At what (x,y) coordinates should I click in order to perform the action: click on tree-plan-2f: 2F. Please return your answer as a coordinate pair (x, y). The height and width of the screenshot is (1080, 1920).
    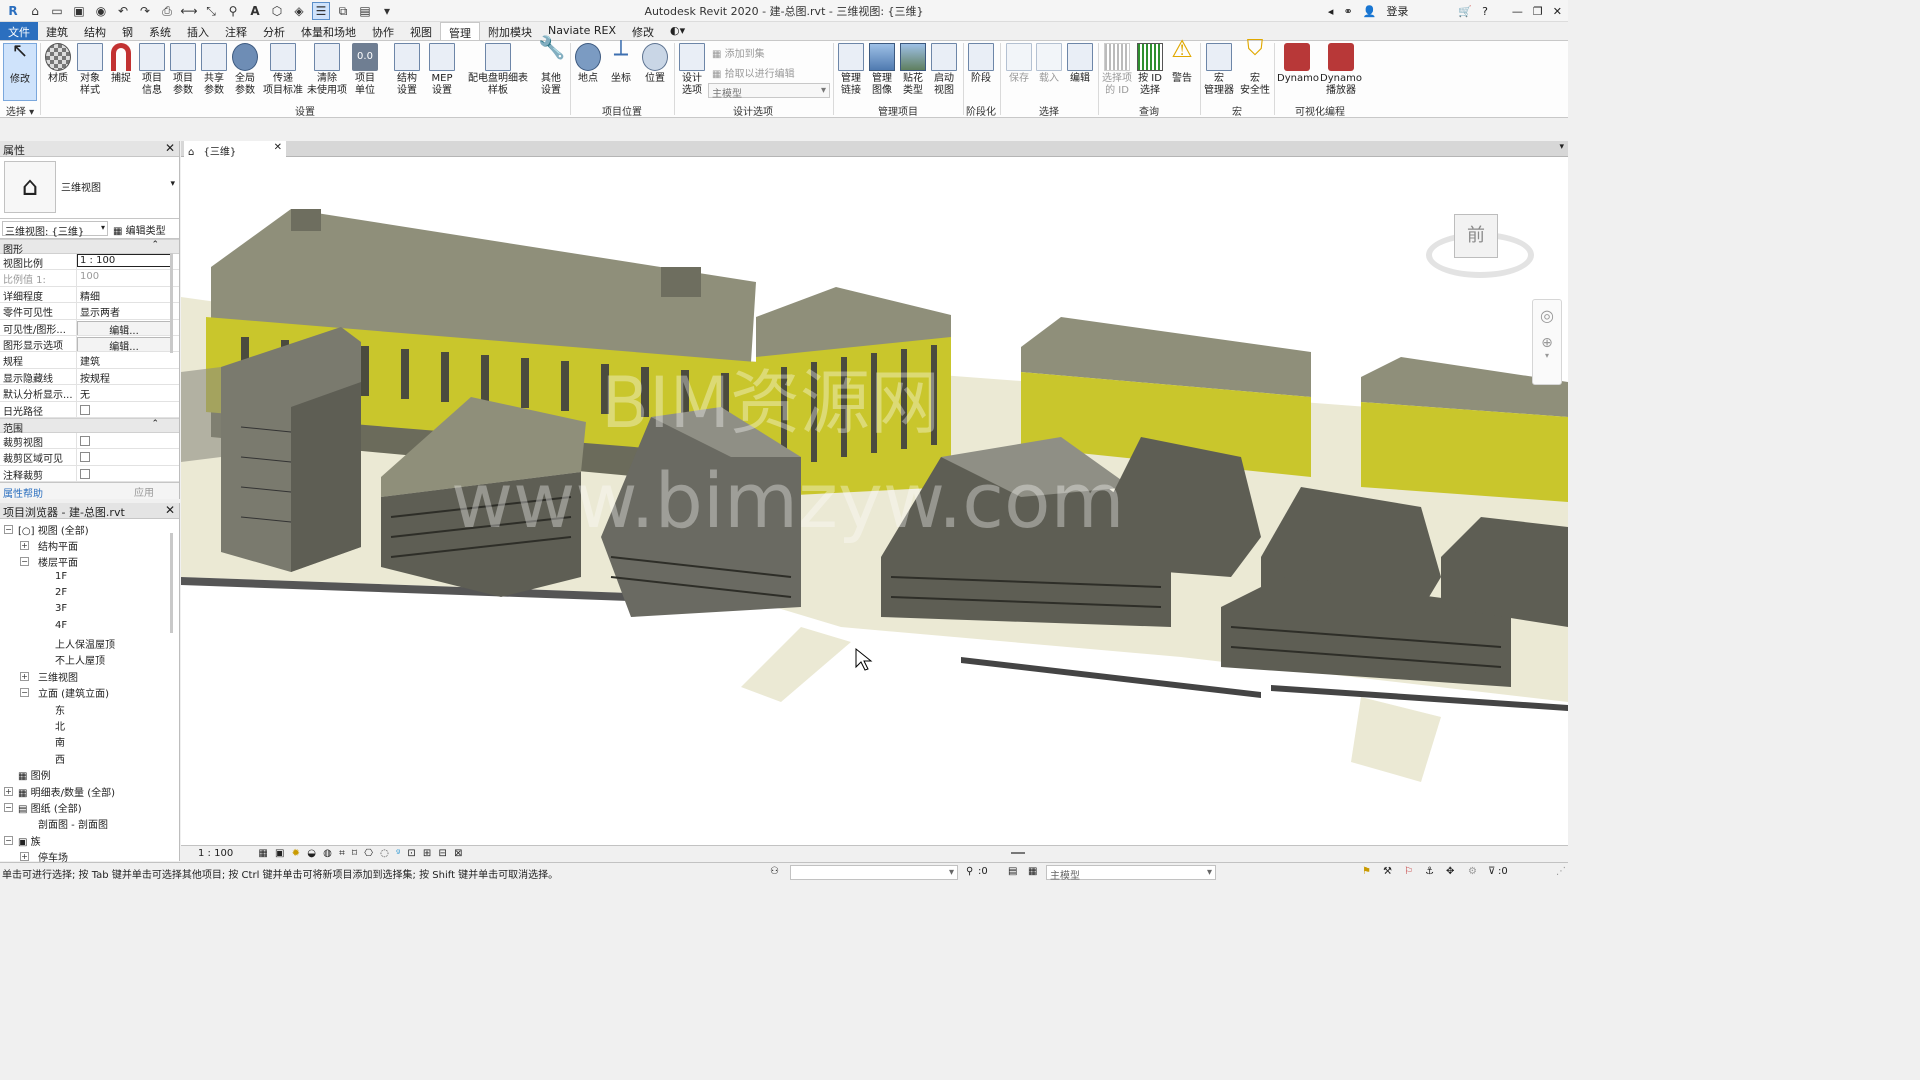
    Looking at the image, I should click on (61, 592).